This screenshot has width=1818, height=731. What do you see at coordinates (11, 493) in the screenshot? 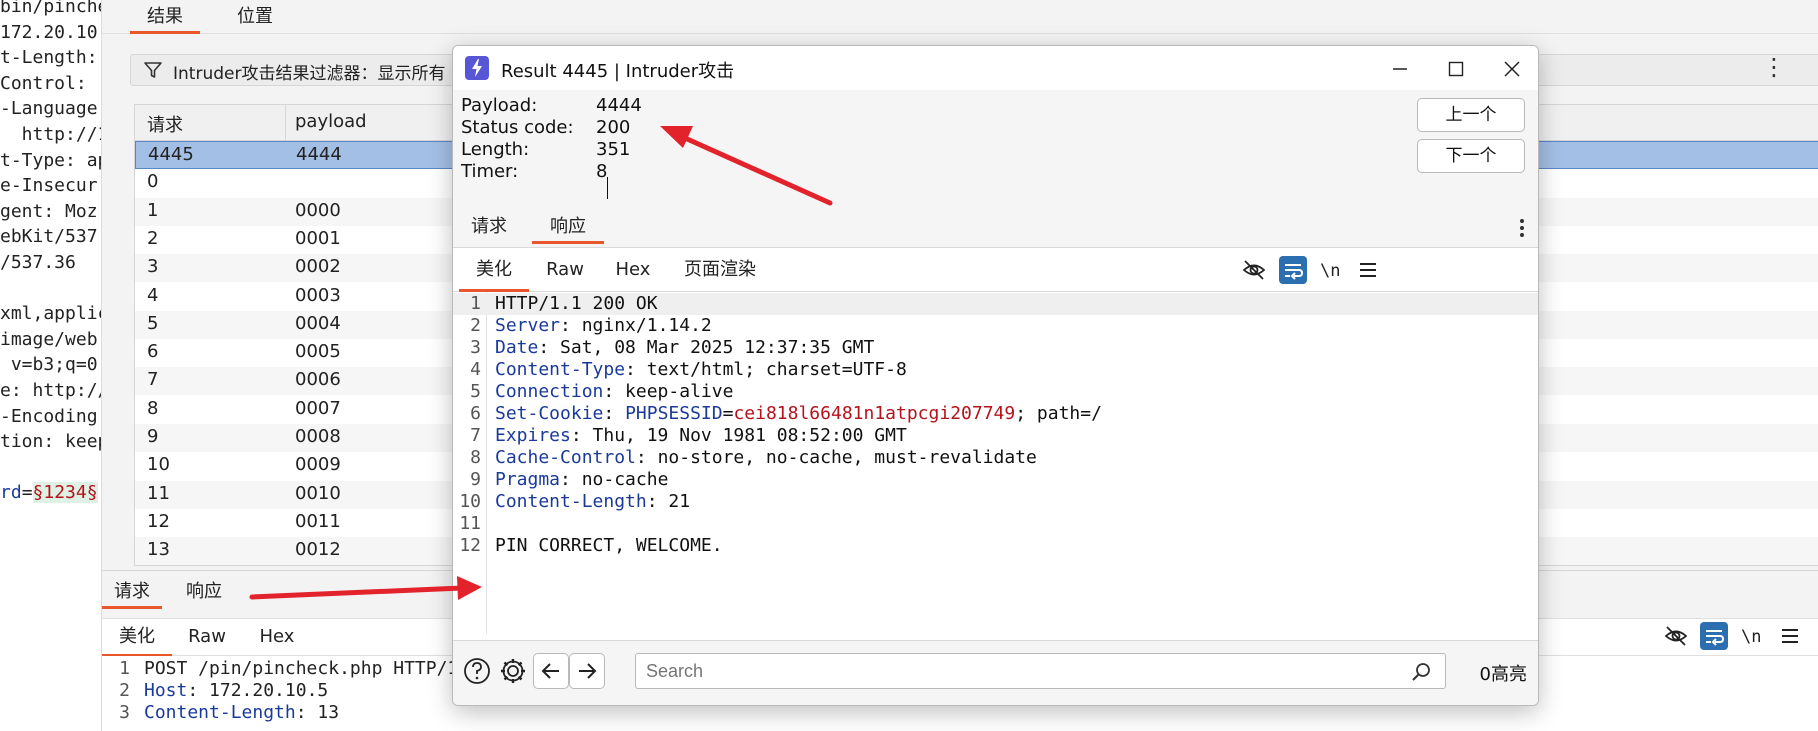
I see `param-name: rd` at bounding box center [11, 493].